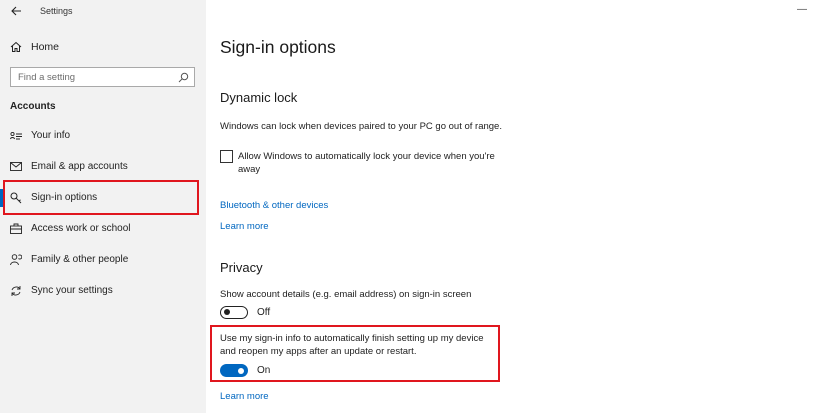 This screenshot has height=413, width=825. What do you see at coordinates (234, 370) in the screenshot?
I see `signin-info-toggle` at bounding box center [234, 370].